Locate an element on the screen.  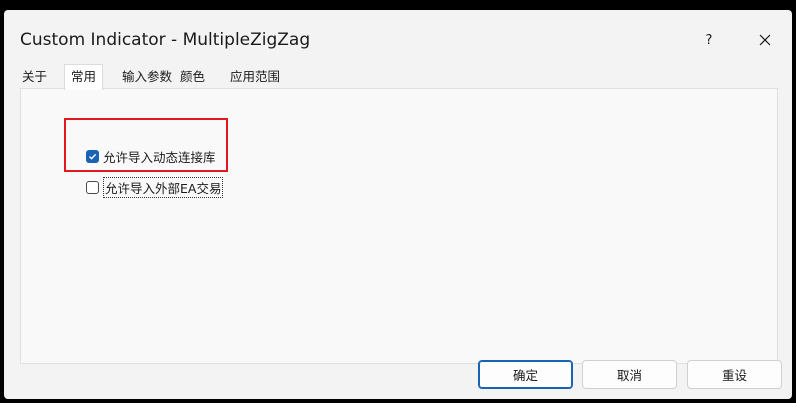
tab-colors: 颜色 is located at coordinates (192, 77).